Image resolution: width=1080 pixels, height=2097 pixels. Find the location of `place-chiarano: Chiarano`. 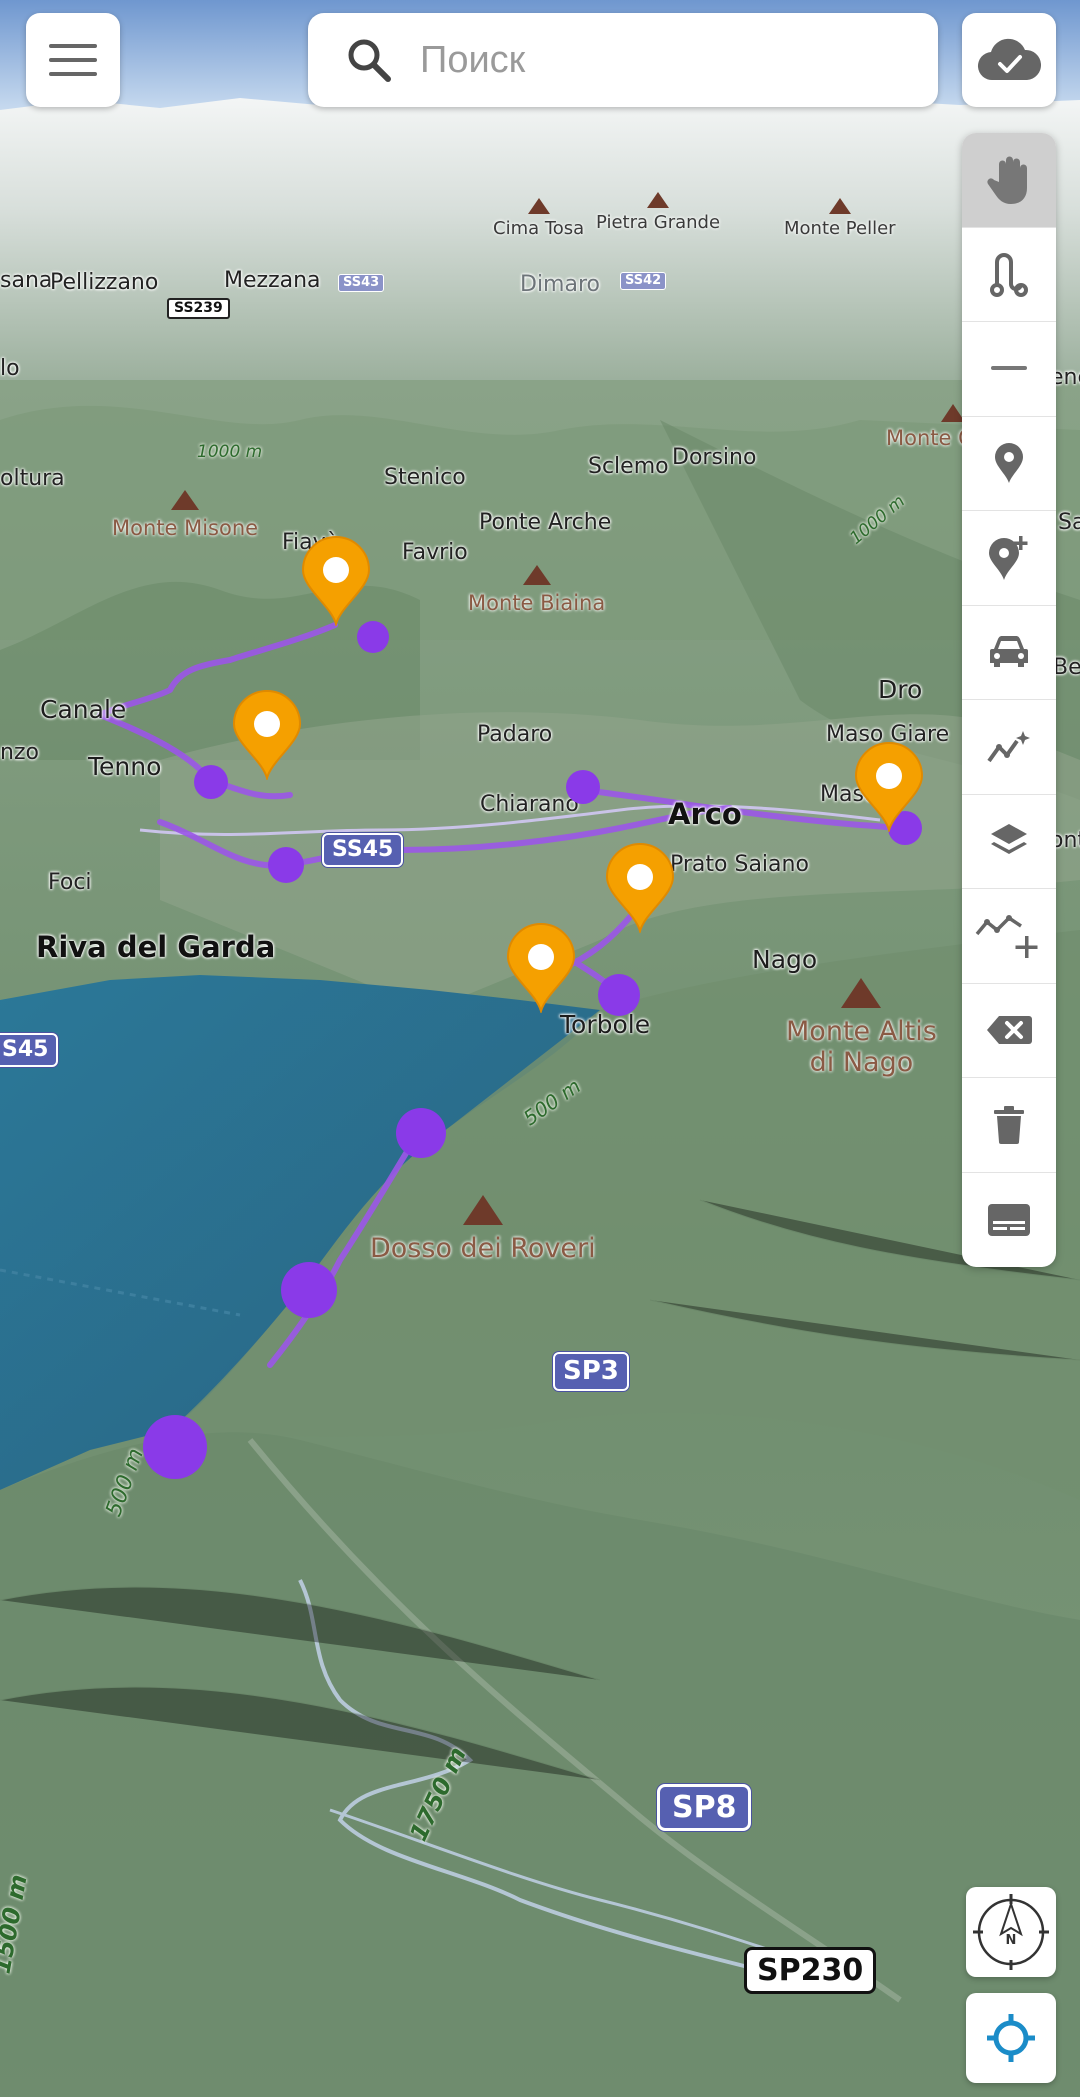

place-chiarano: Chiarano is located at coordinates (529, 804).